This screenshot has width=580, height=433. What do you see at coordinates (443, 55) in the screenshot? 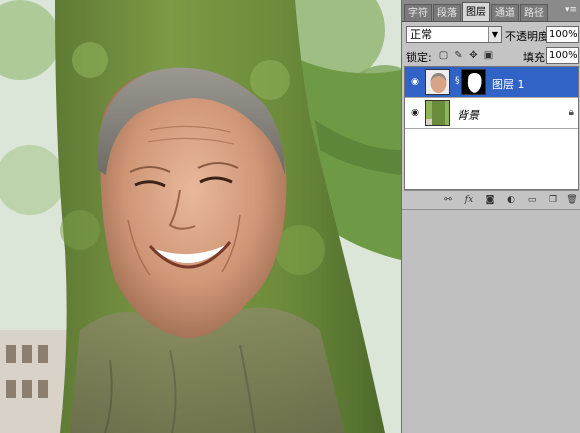
I see `lock-transparent-icon: ▢` at bounding box center [443, 55].